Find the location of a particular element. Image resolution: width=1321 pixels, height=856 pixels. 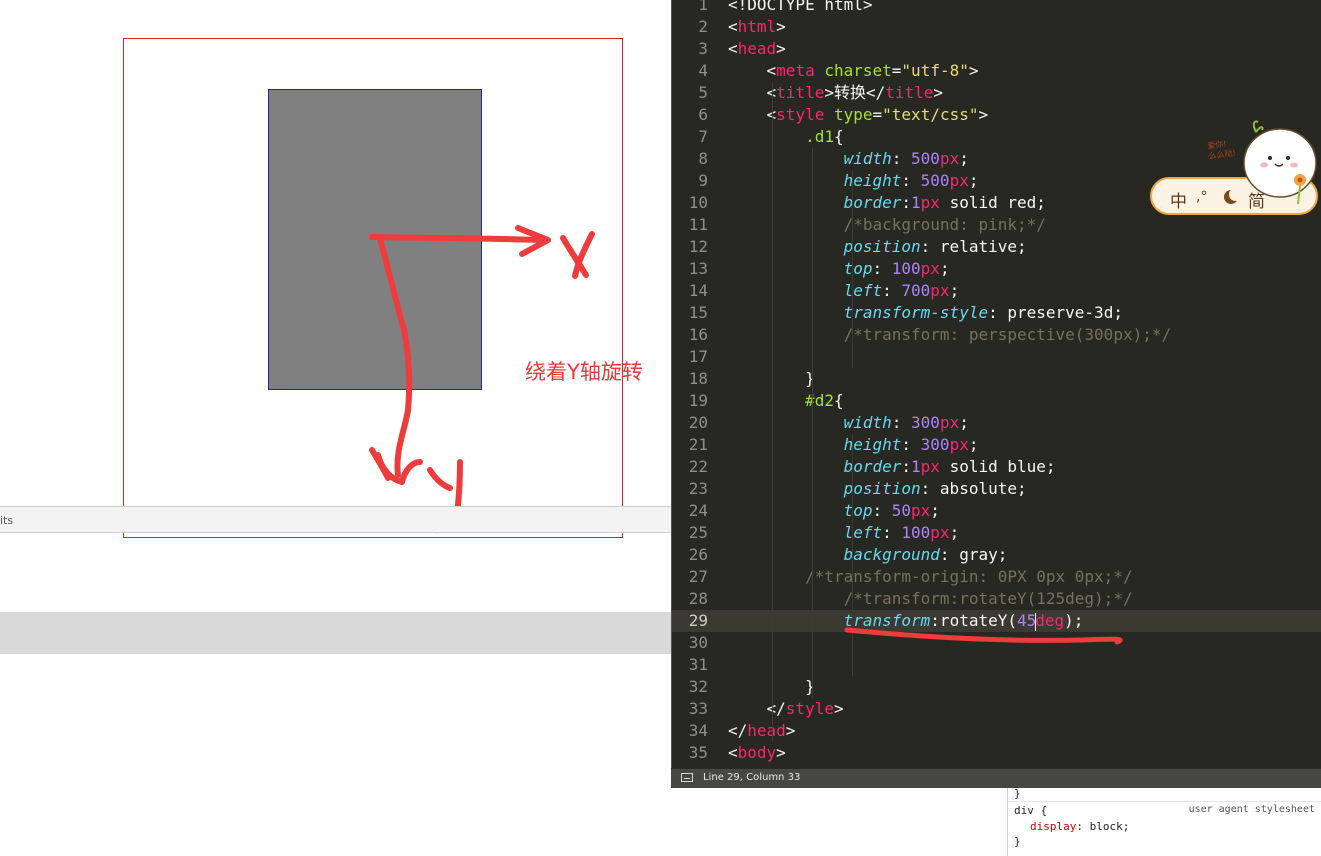

styles-declaration: display: block; is located at coordinates (1079, 826).